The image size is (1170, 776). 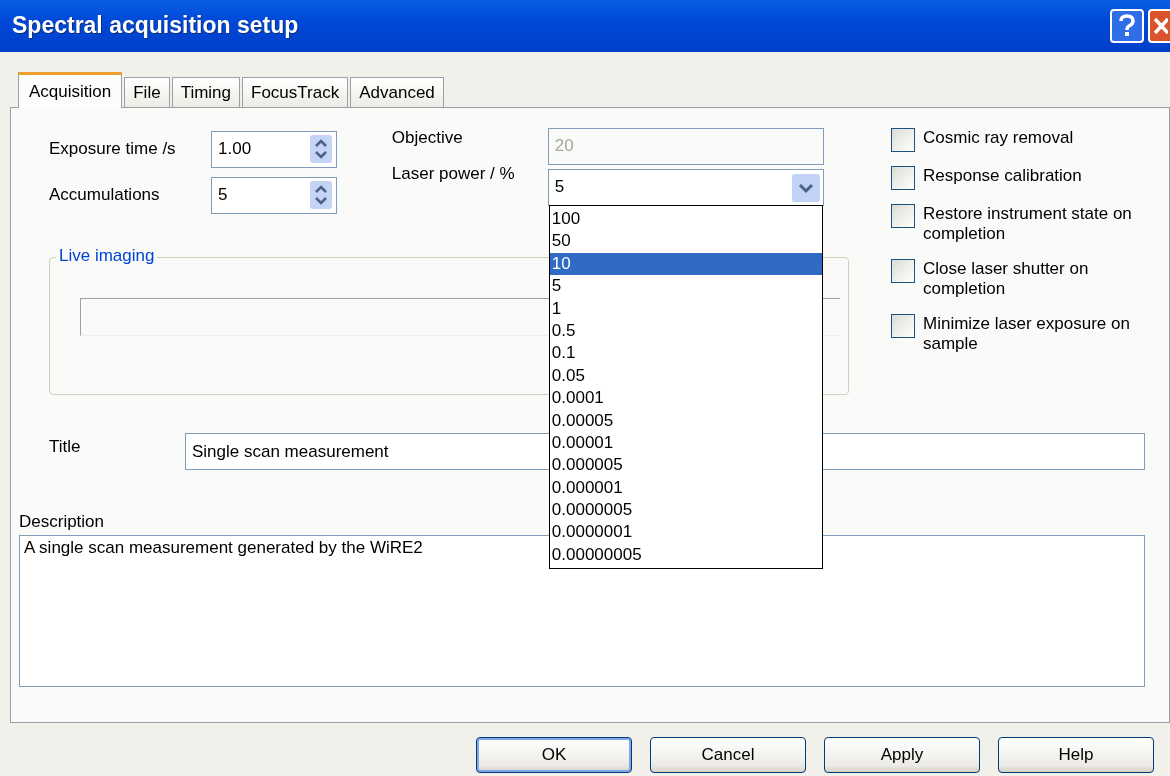 I want to click on checkbox-label: Close laser shutter on completion, so click(x=1006, y=279).